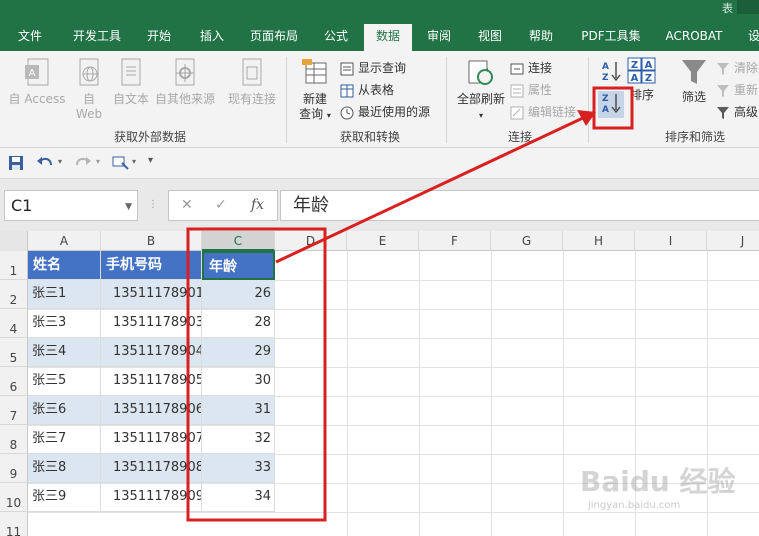  I want to click on row-header-1: 1, so click(14, 265).